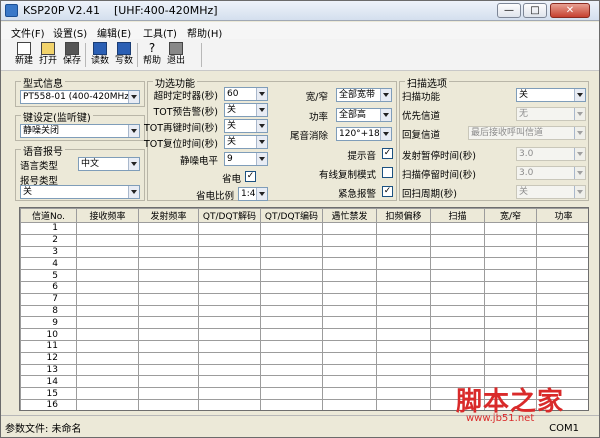 Image resolution: width=600 pixels, height=438 pixels. What do you see at coordinates (364, 95) in the screenshot?
I see `bandwidth-select: 全部宽带` at bounding box center [364, 95].